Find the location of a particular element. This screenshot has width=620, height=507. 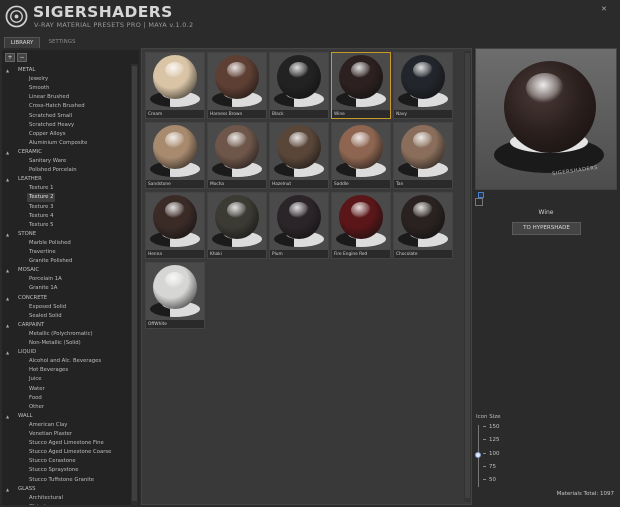

tick-mark is located at coordinates (484, 453).